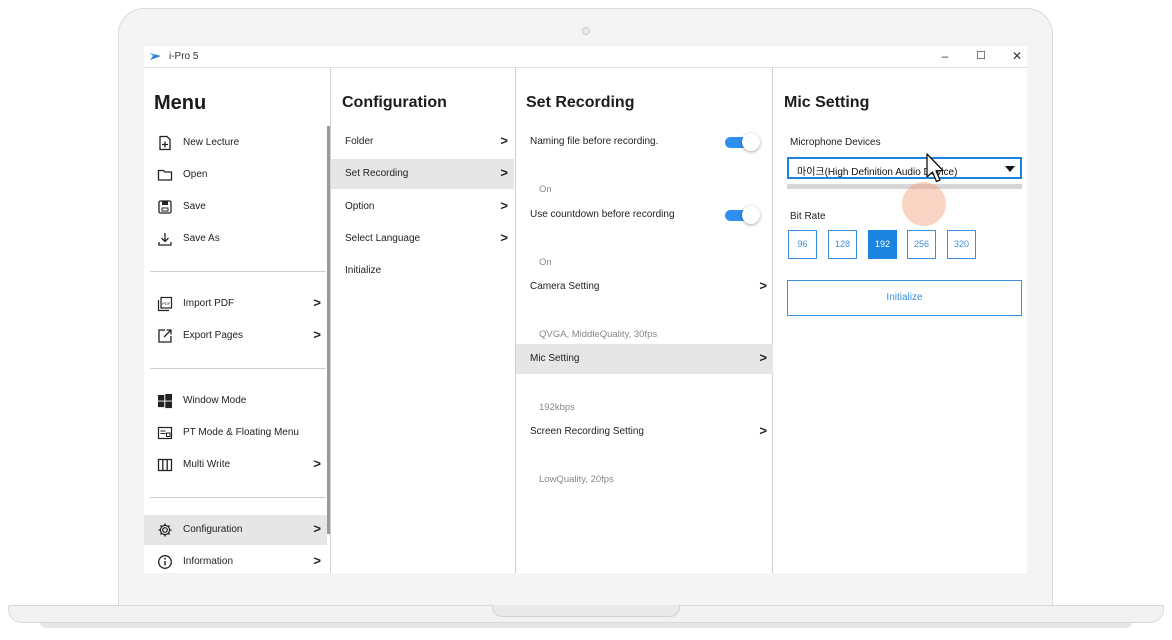 The image size is (1172, 640). I want to click on mic-level-meter, so click(904, 186).